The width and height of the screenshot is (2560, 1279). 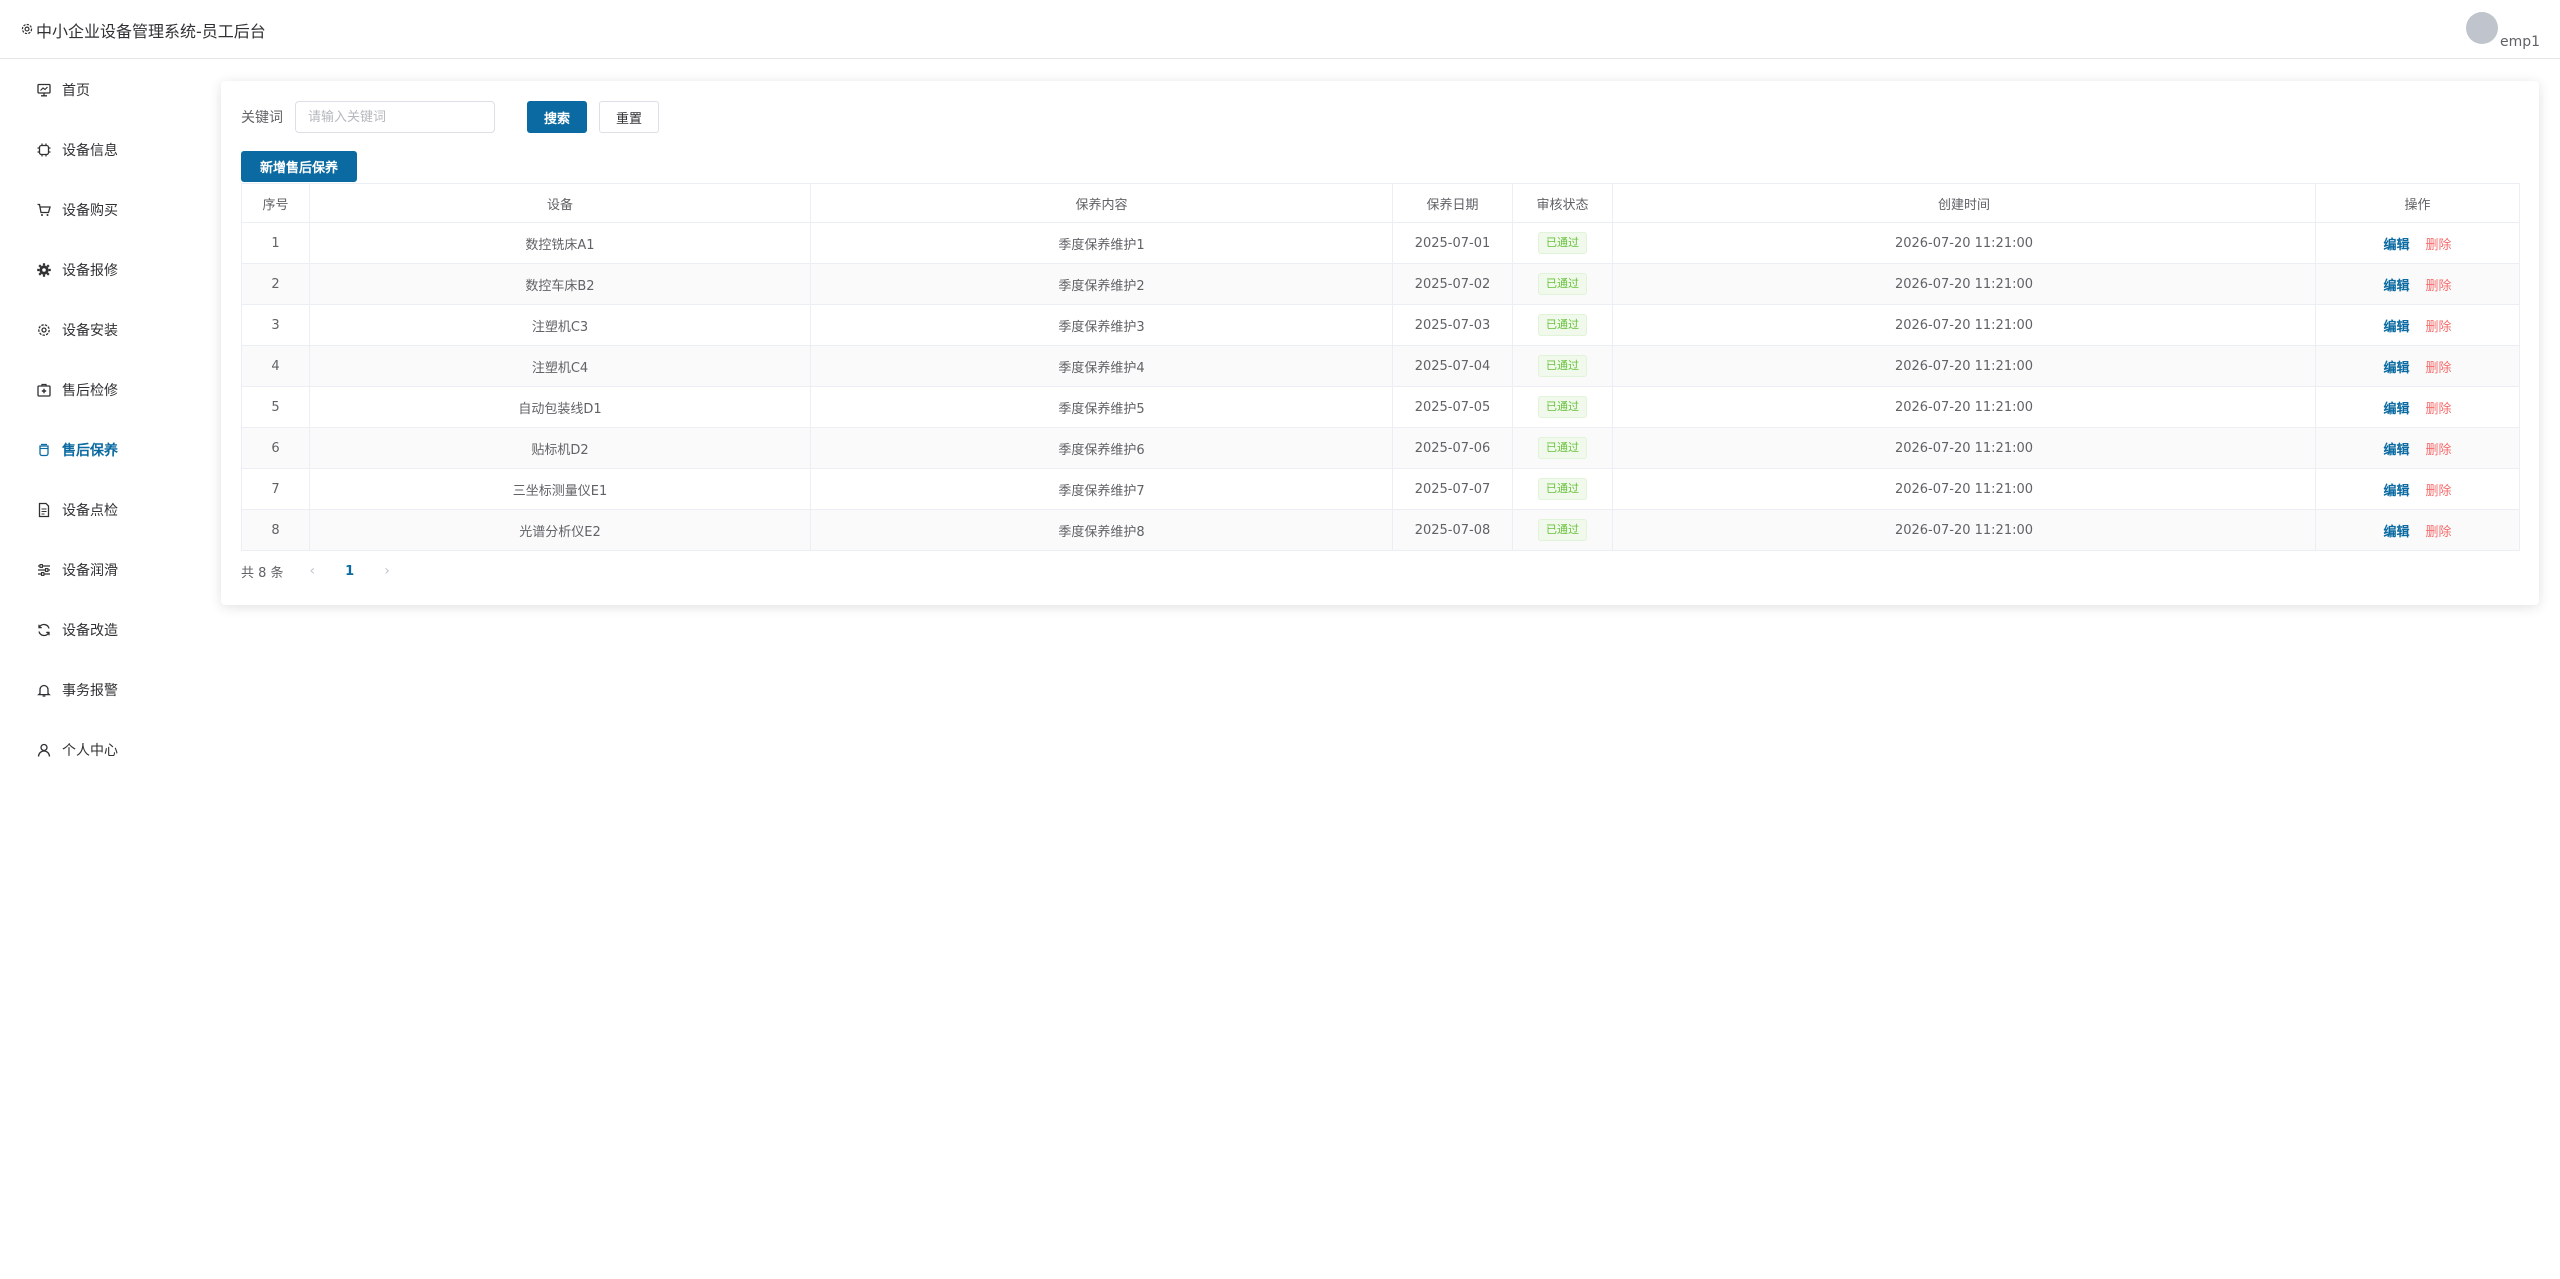 What do you see at coordinates (90, 271) in the screenshot?
I see `sidebar-item-label: 设备报修` at bounding box center [90, 271].